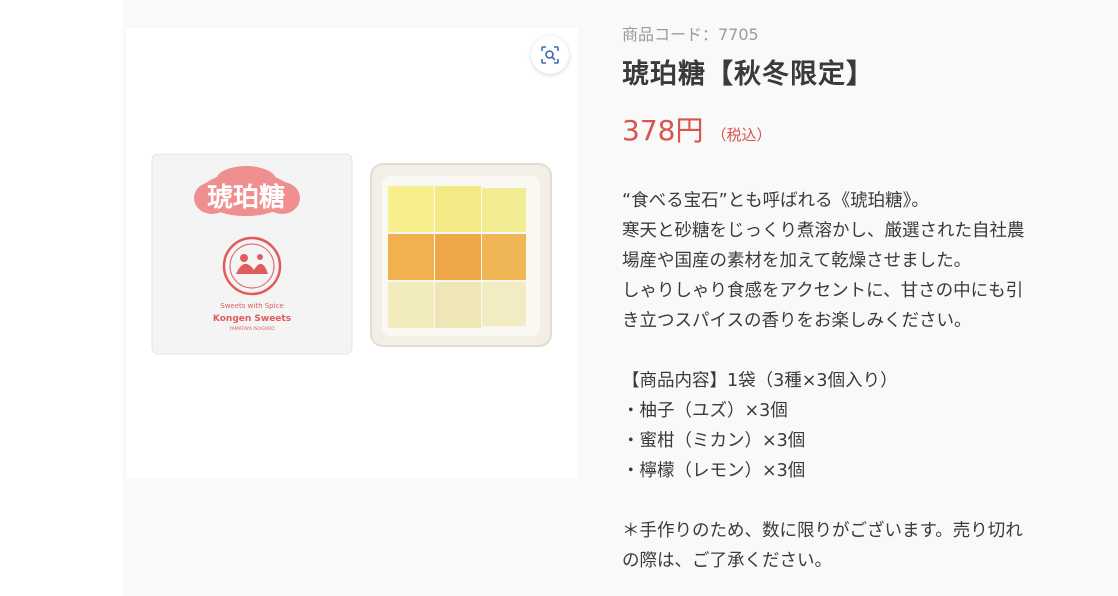  I want to click on description-line: 場産や国産の素材を加えて乾燥させました。, so click(797, 261).